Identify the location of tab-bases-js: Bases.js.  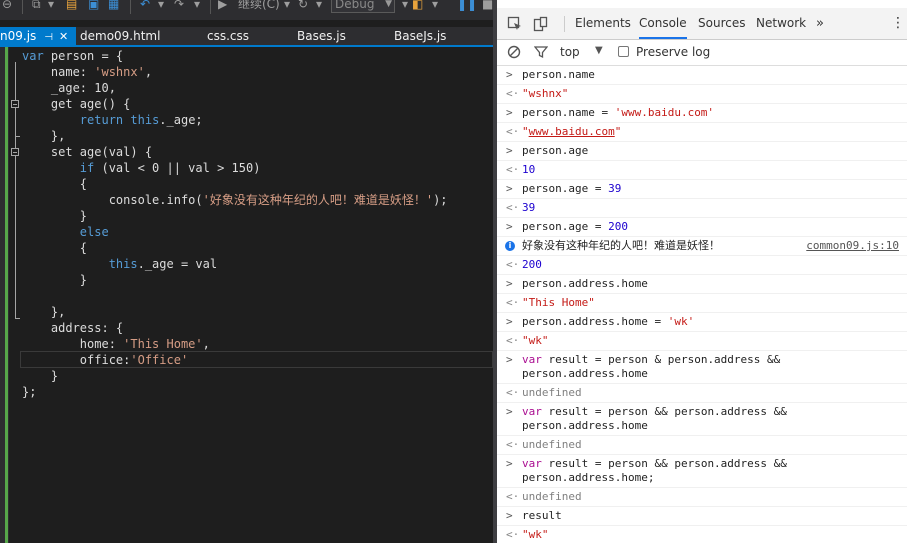
(321, 36).